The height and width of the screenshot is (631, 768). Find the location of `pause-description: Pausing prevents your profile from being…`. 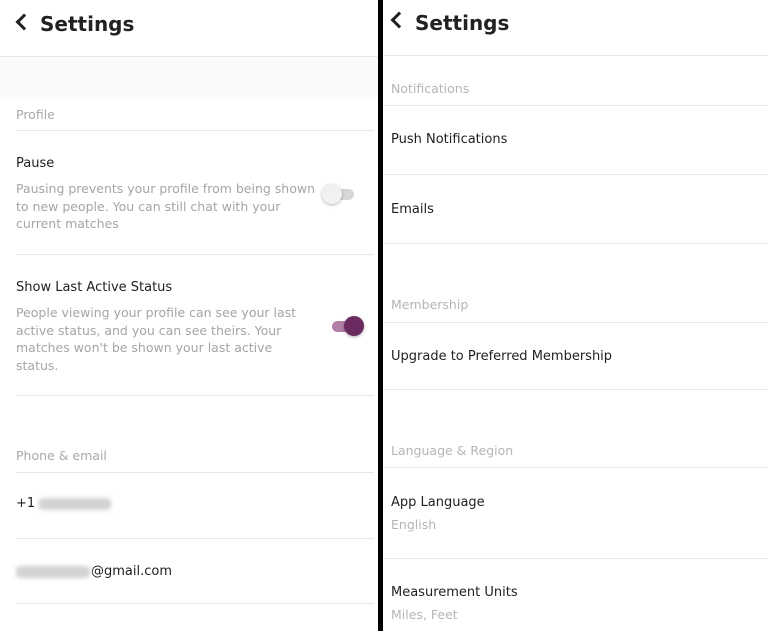

pause-description: Pausing prevents your profile from being… is located at coordinates (166, 206).